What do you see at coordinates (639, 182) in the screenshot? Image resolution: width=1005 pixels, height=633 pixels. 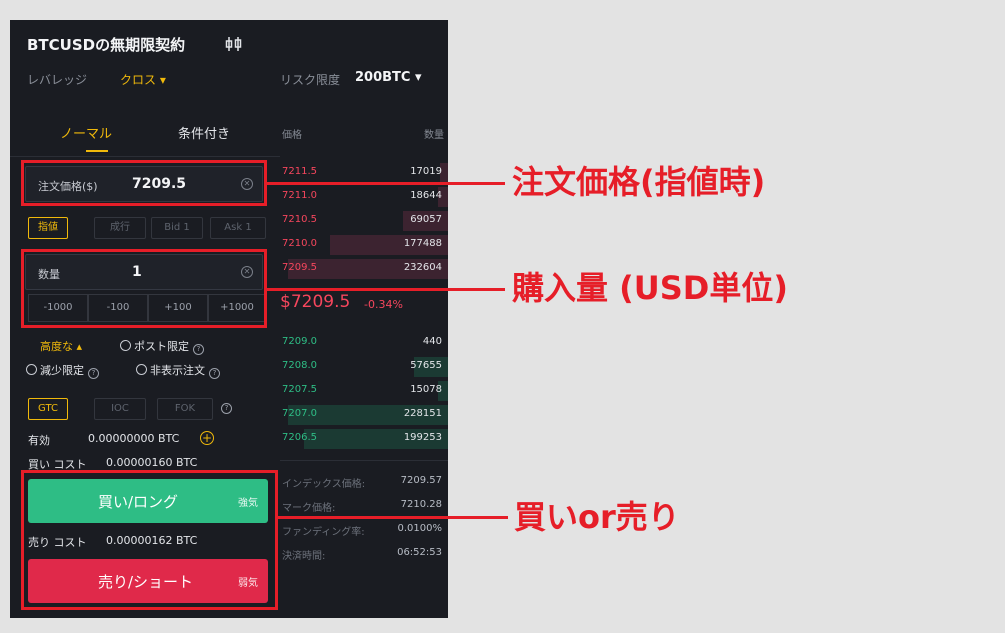 I see `price-annotation: 注文価格(指値時)` at bounding box center [639, 182].